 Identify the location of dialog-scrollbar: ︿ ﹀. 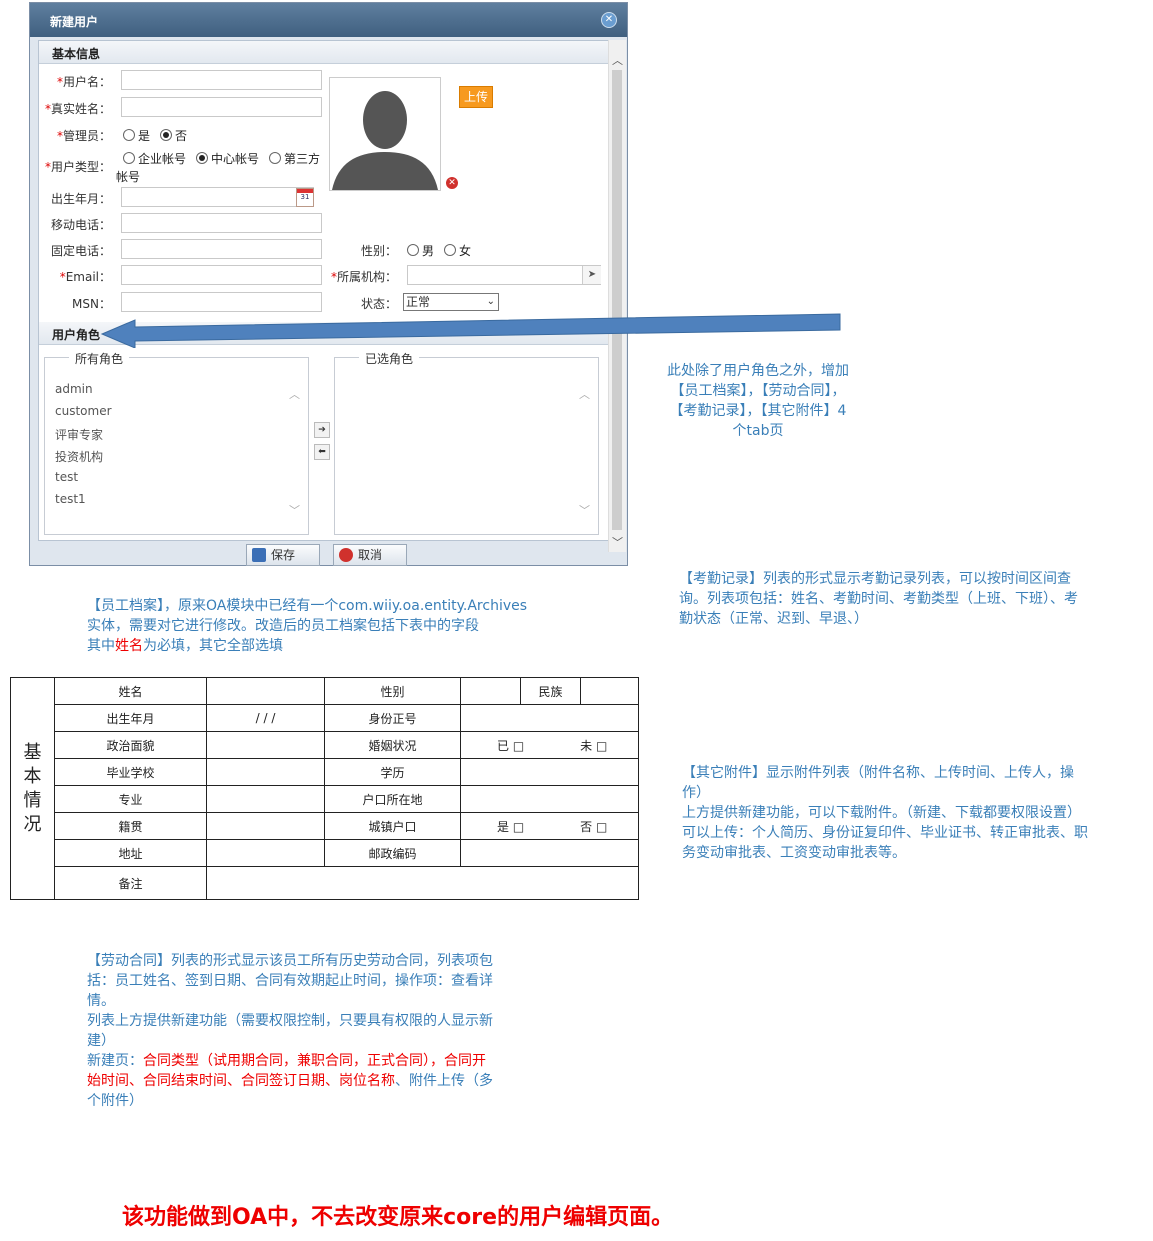
(617, 296).